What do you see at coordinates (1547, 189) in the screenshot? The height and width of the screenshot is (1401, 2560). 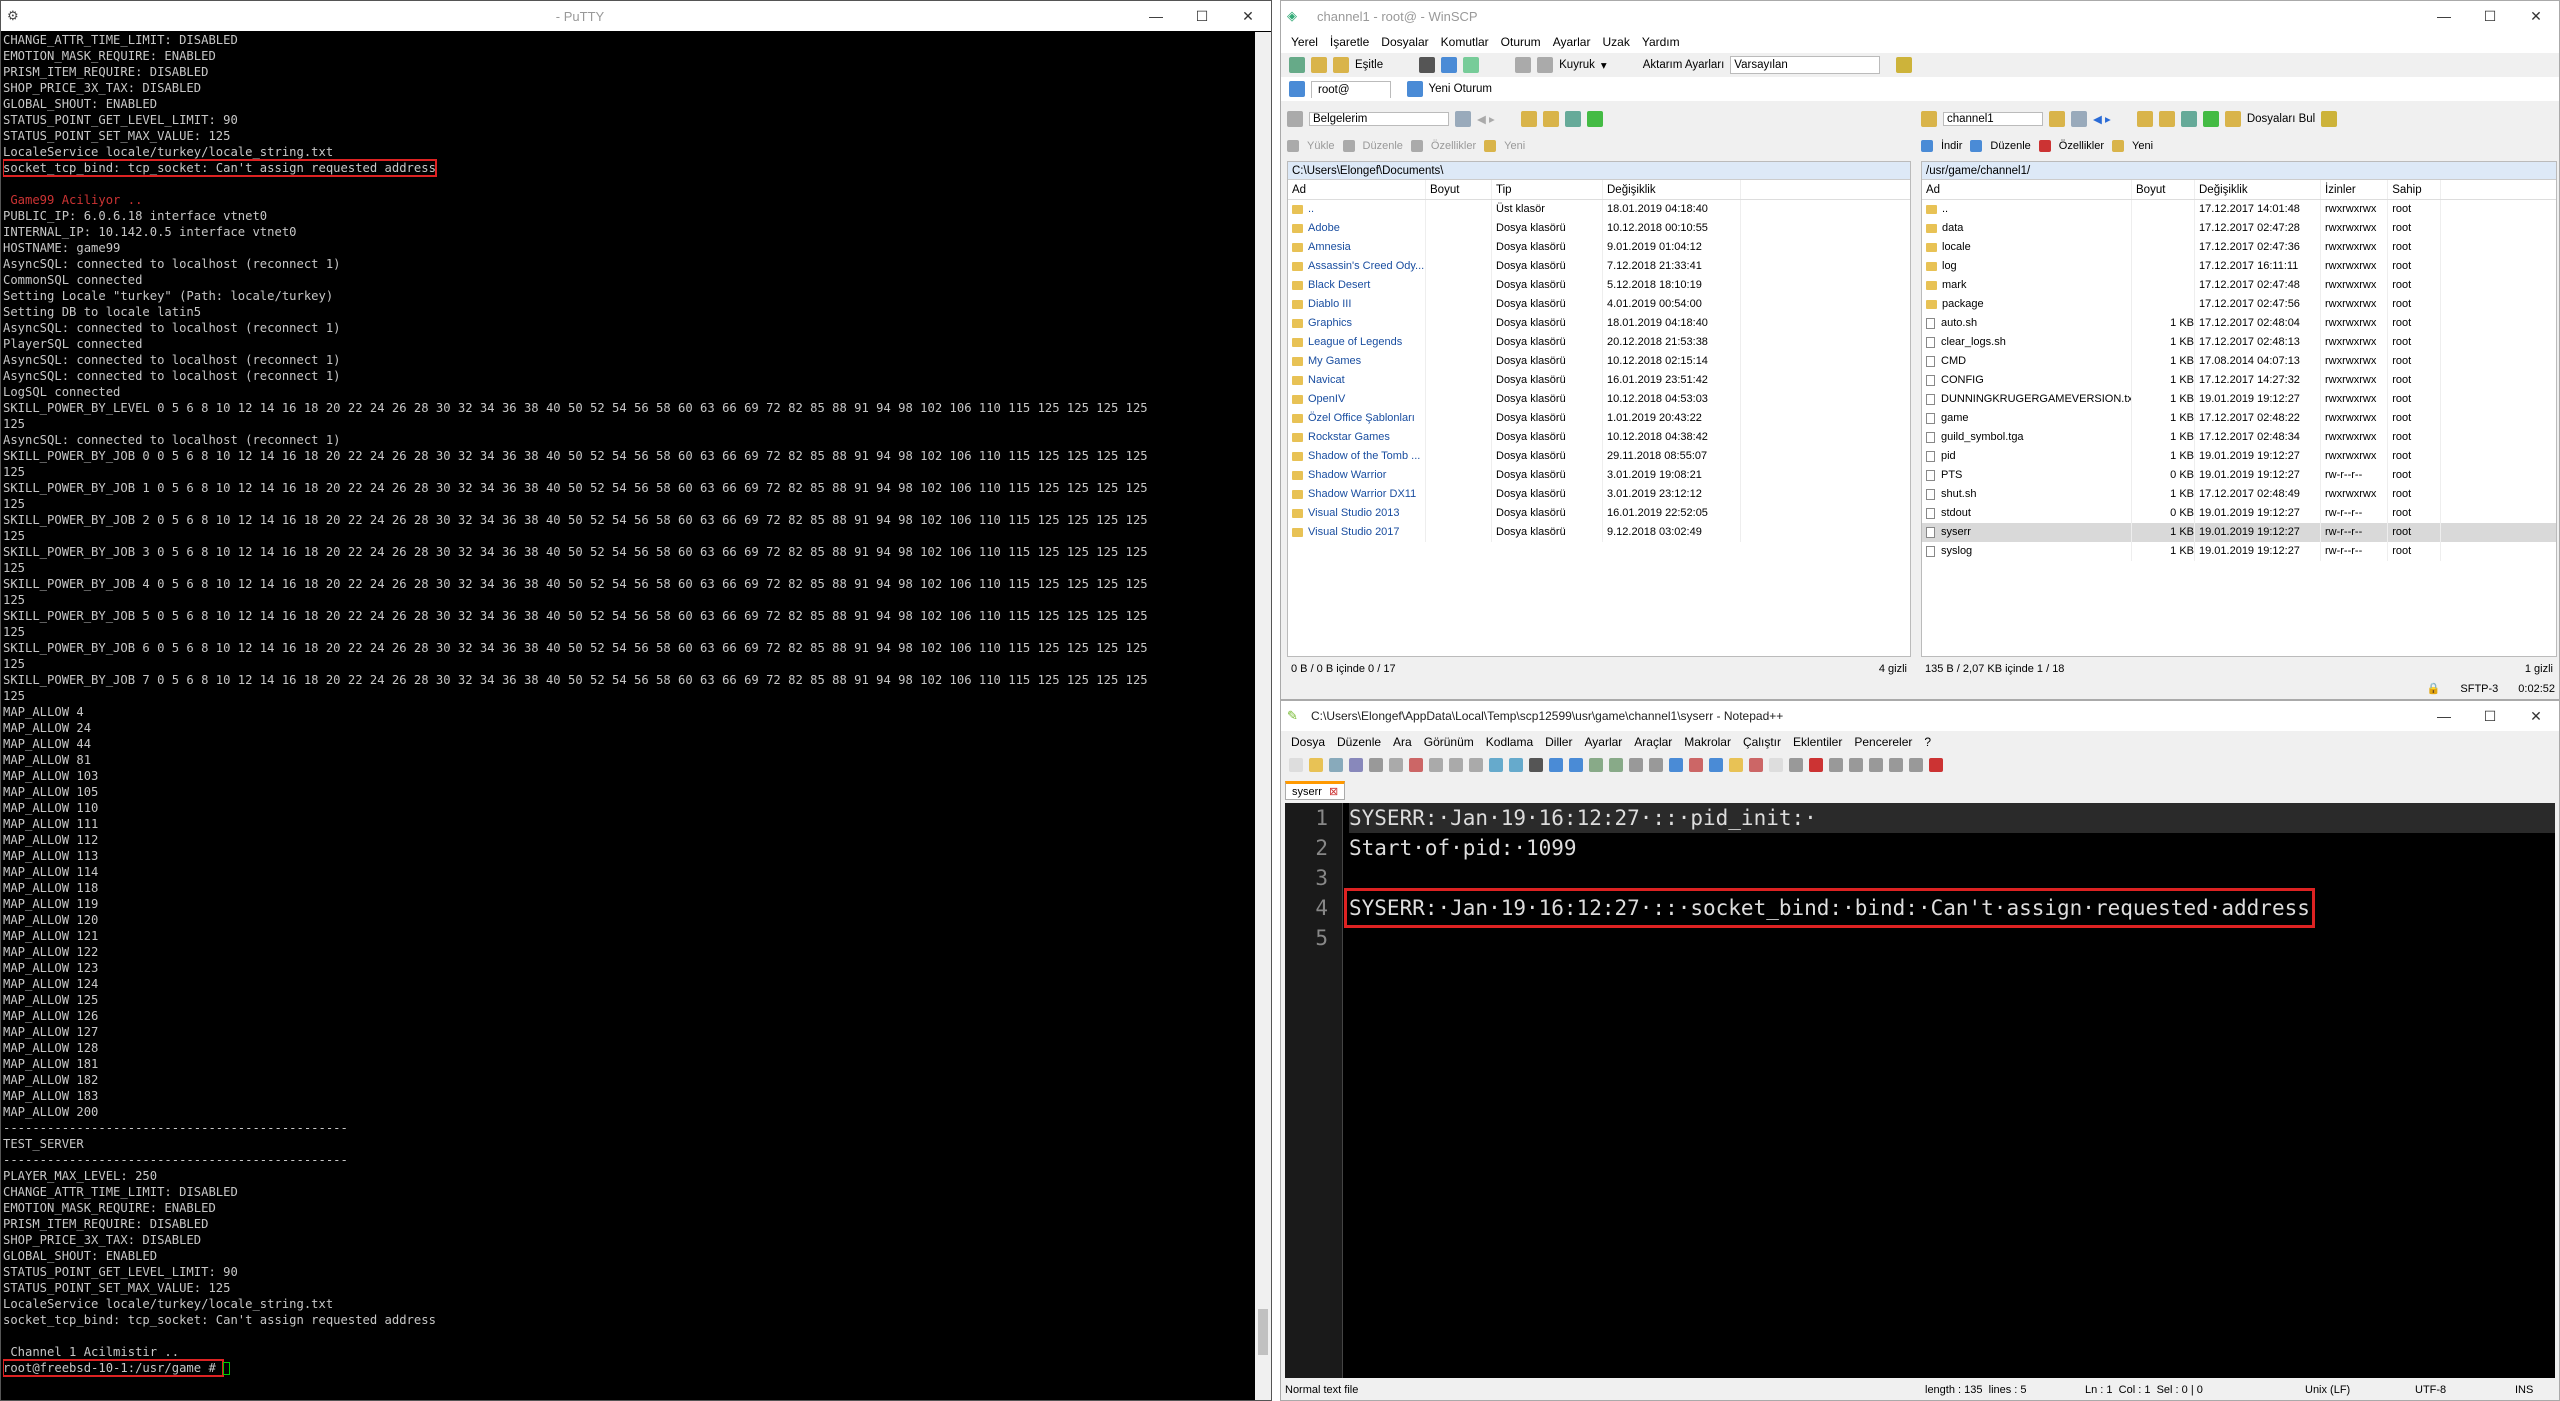 I see `column-header: Tip` at bounding box center [1547, 189].